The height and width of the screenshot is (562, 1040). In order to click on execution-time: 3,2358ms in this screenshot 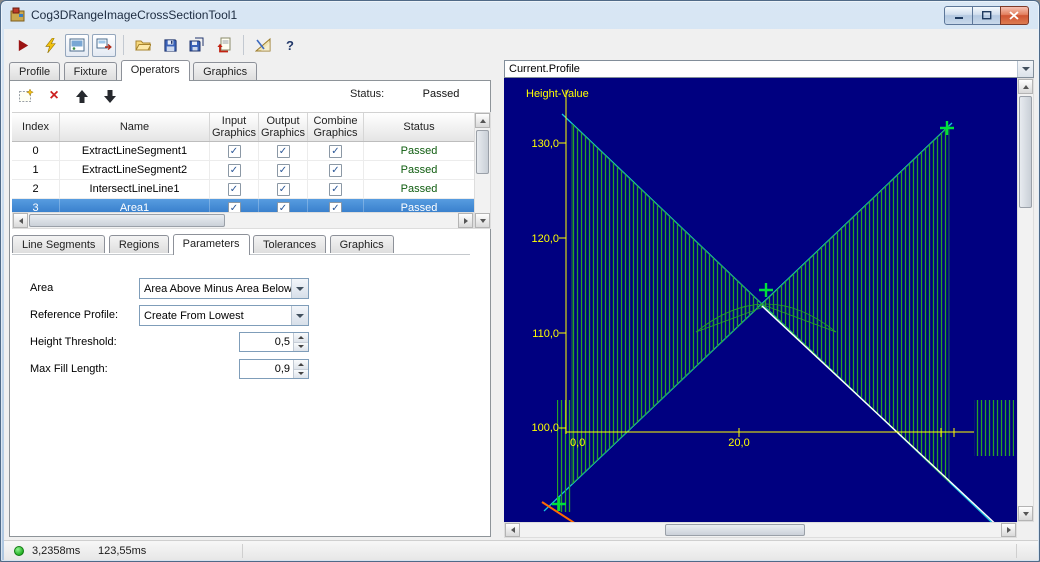, I will do `click(56, 551)`.